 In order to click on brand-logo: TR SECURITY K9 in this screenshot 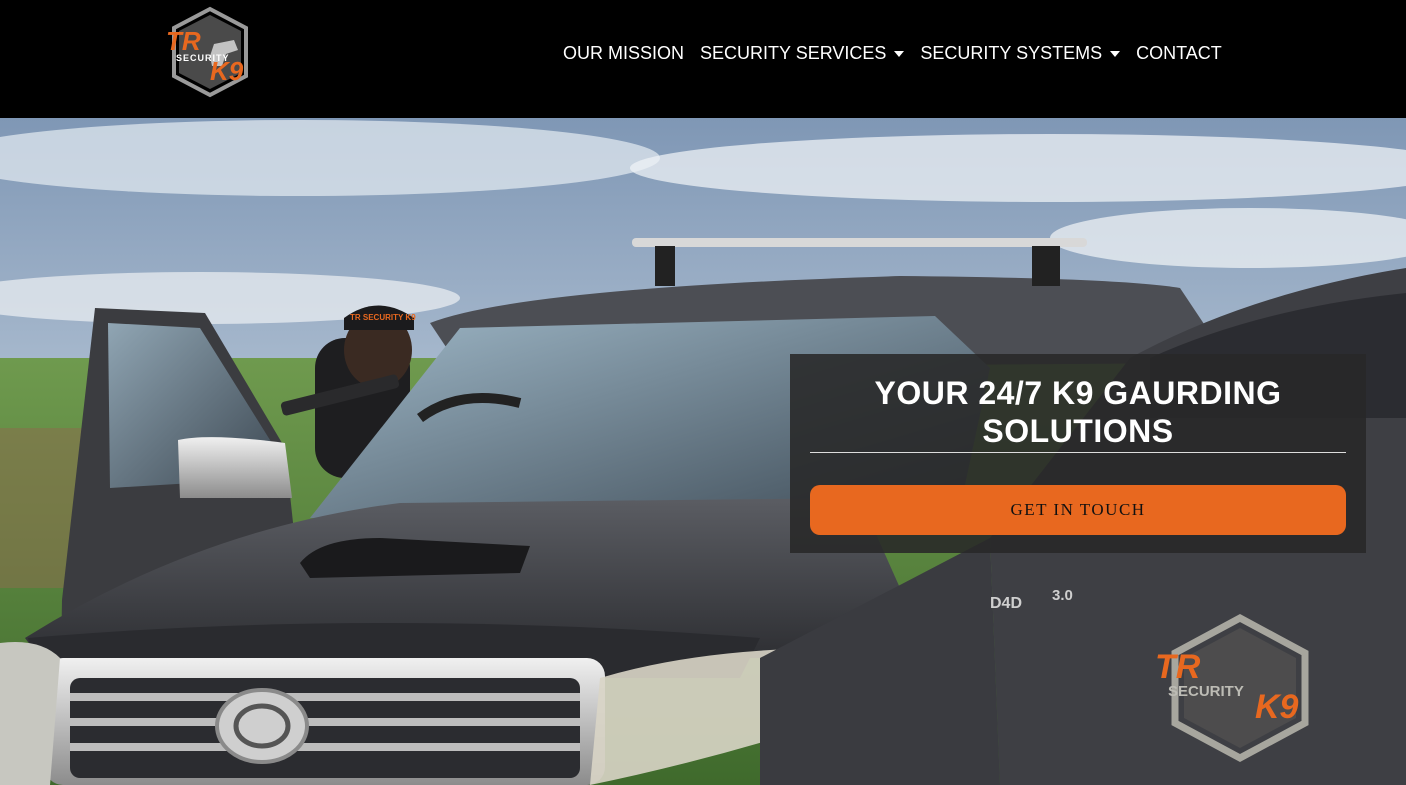, I will do `click(211, 52)`.